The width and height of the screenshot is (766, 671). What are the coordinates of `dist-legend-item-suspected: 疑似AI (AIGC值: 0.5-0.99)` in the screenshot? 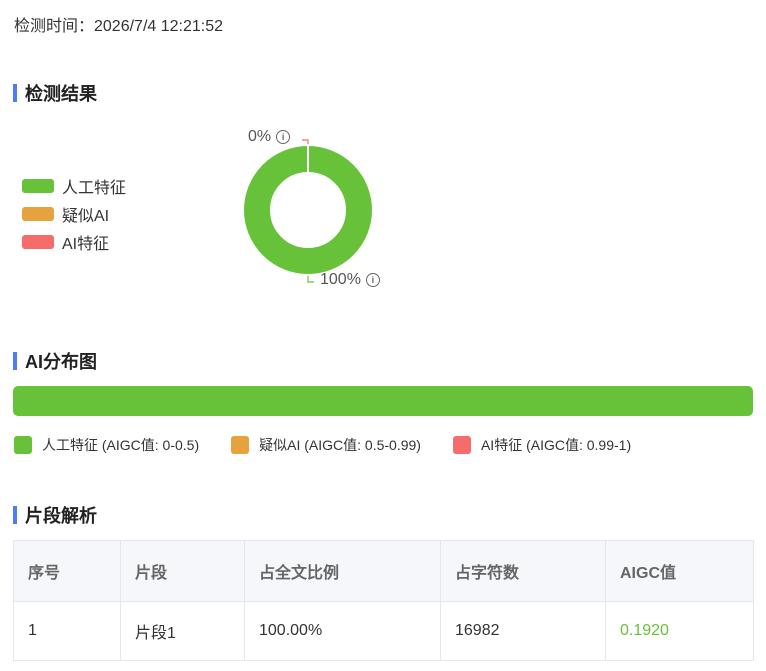 It's located at (326, 445).